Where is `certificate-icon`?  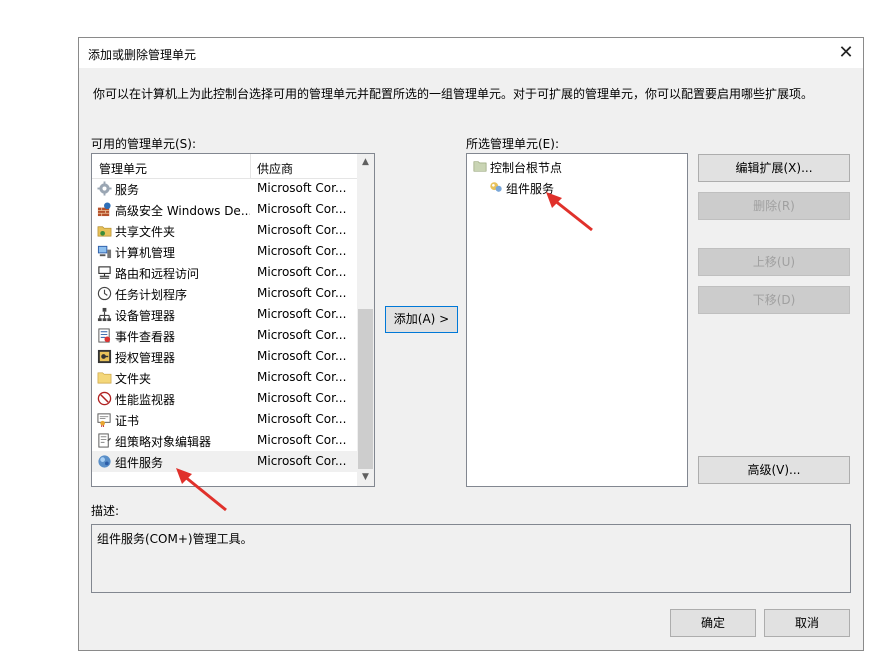 certificate-icon is located at coordinates (104, 420).